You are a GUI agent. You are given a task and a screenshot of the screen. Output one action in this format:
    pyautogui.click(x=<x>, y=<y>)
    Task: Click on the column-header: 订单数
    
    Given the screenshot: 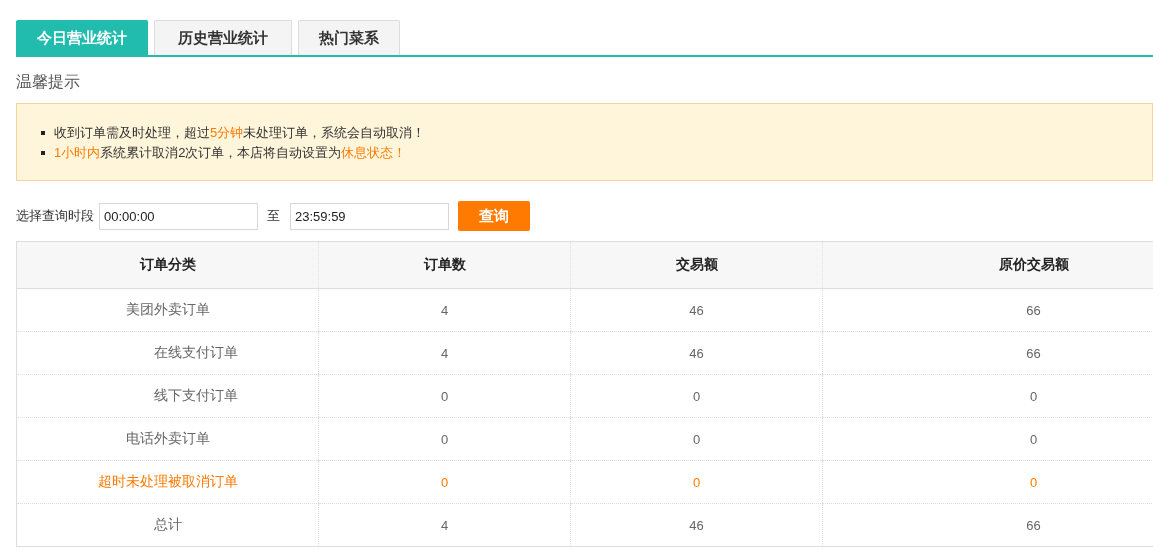 What is the action you would take?
    pyautogui.click(x=444, y=265)
    